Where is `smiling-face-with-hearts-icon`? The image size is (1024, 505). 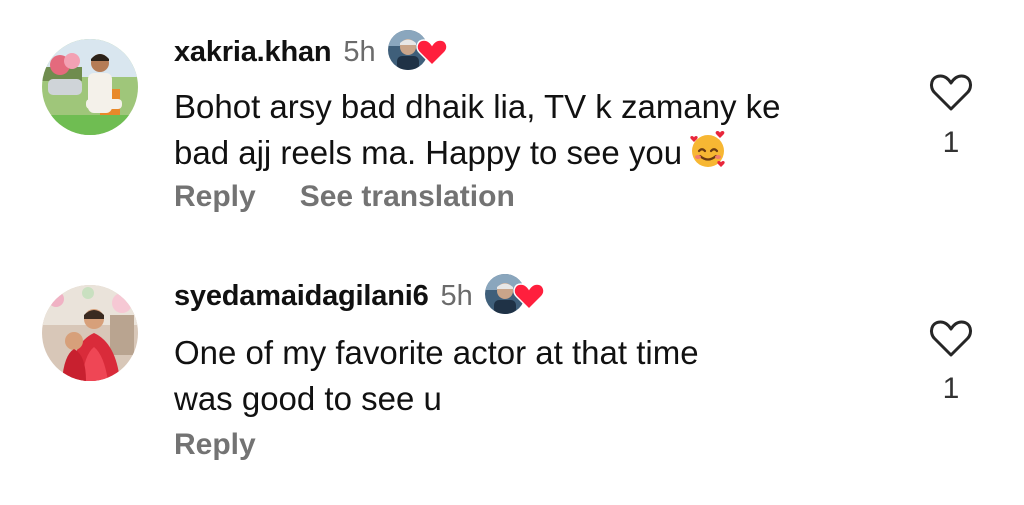 smiling-face-with-hearts-icon is located at coordinates (707, 149).